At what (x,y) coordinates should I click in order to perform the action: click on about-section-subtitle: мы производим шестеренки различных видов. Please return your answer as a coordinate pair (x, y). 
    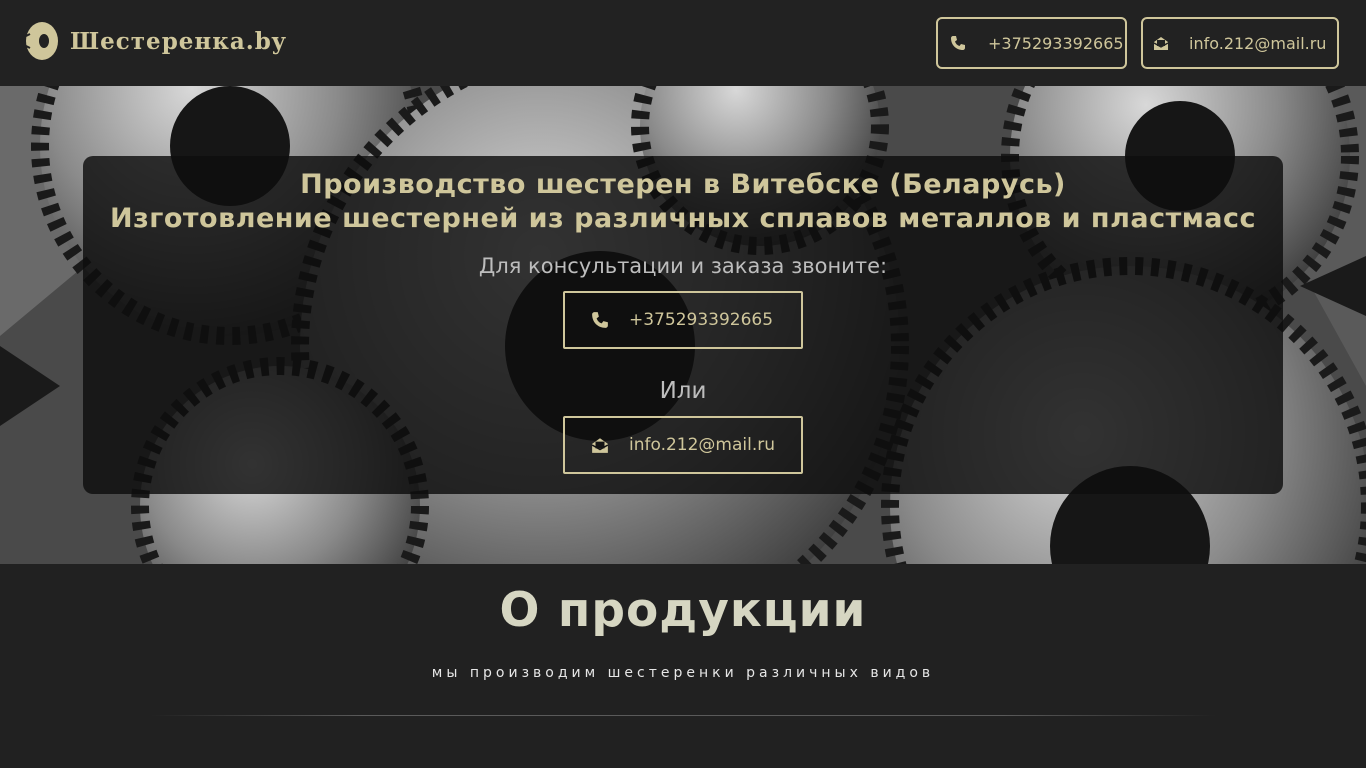
    Looking at the image, I should click on (683, 673).